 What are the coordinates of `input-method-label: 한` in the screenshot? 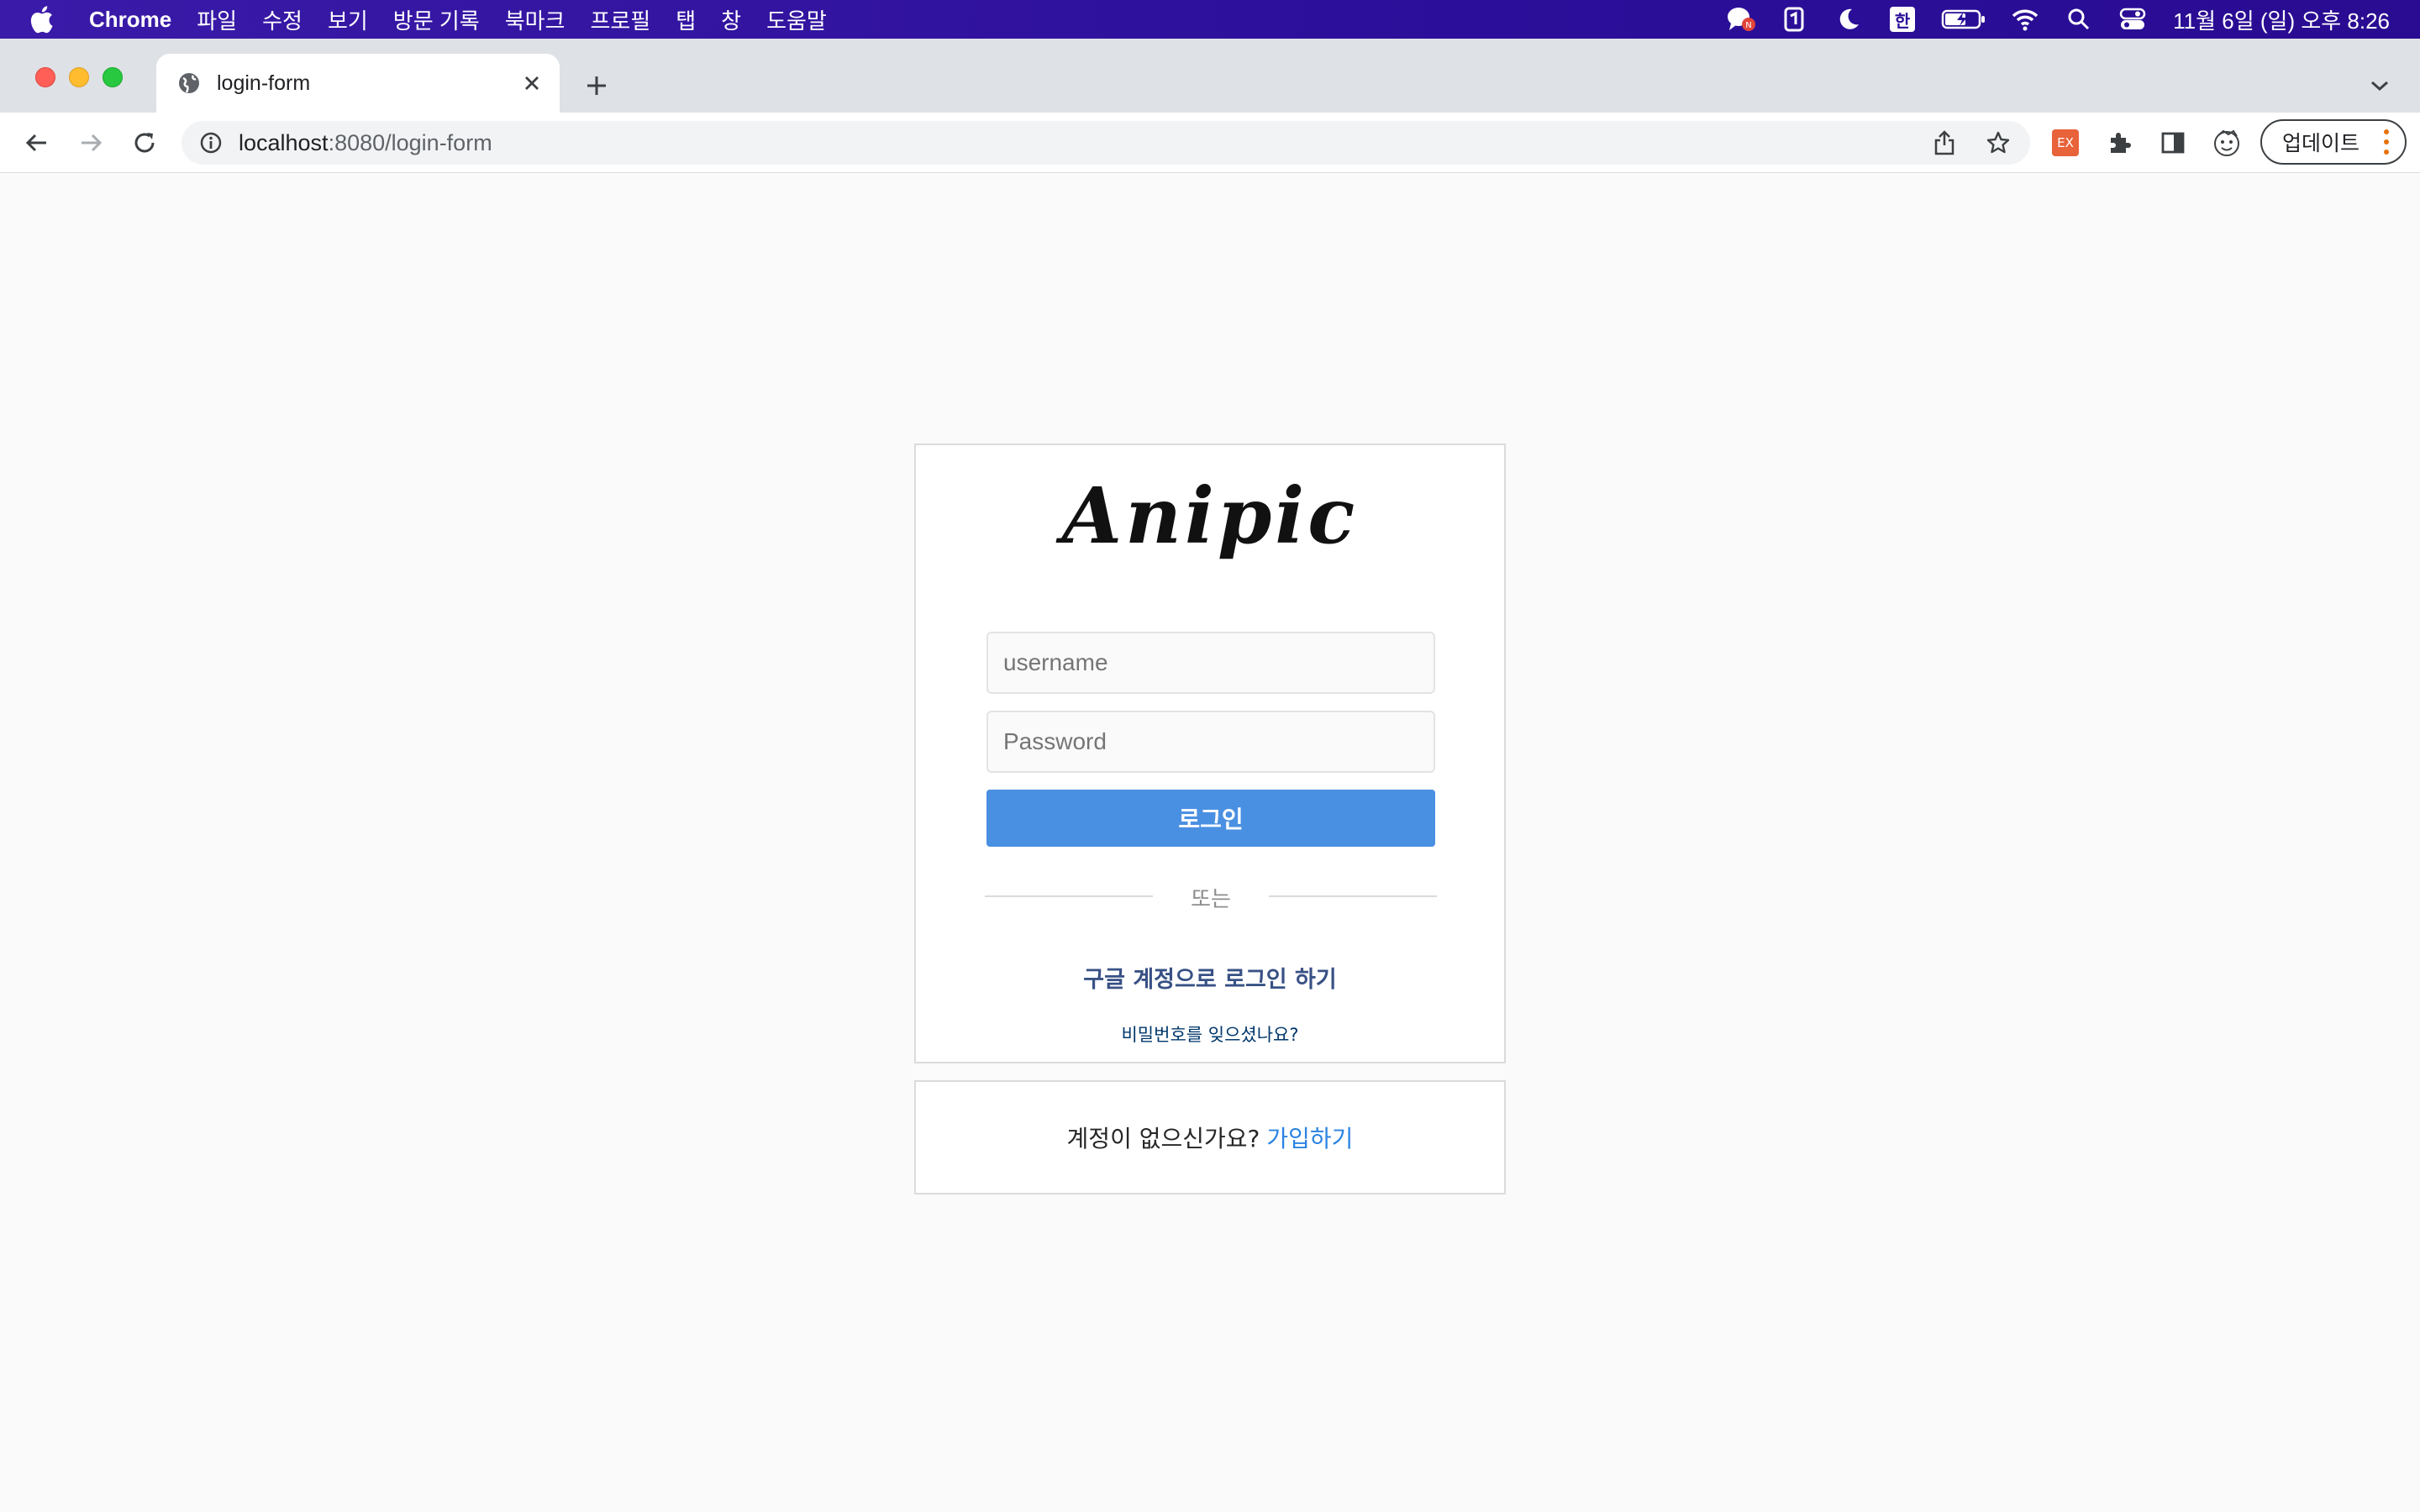 It's located at (1903, 19).